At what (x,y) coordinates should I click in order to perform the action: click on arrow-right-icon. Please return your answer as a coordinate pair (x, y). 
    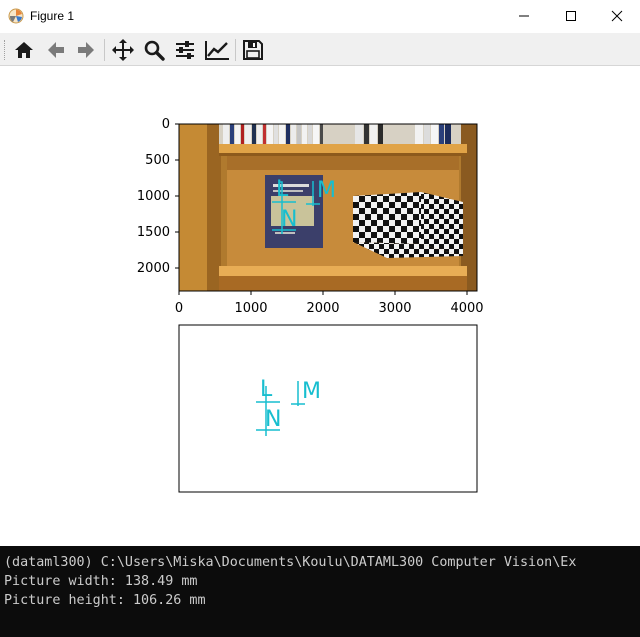
    Looking at the image, I should click on (86, 50).